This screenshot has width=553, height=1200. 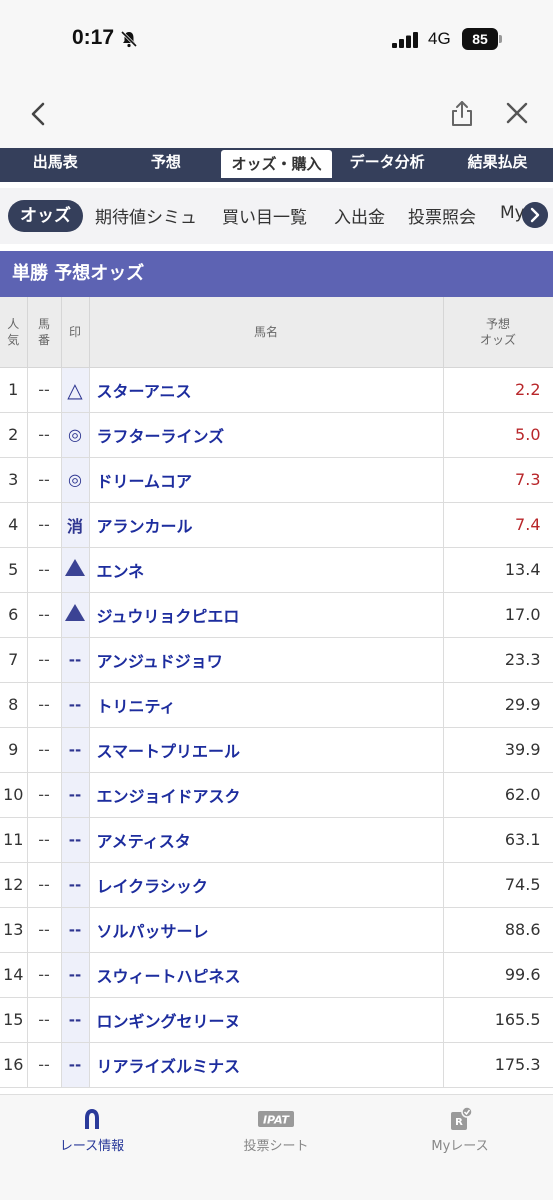 I want to click on table-row: 7 -- -- アンジュドジョワ 23.3, so click(x=276, y=660).